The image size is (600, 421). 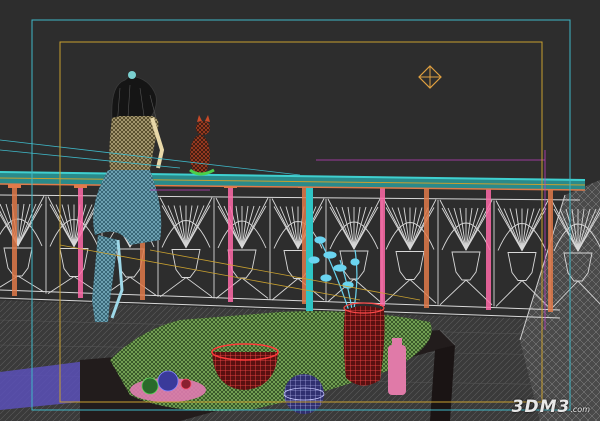 I want to click on vase-wireframe, so click(x=364, y=344).